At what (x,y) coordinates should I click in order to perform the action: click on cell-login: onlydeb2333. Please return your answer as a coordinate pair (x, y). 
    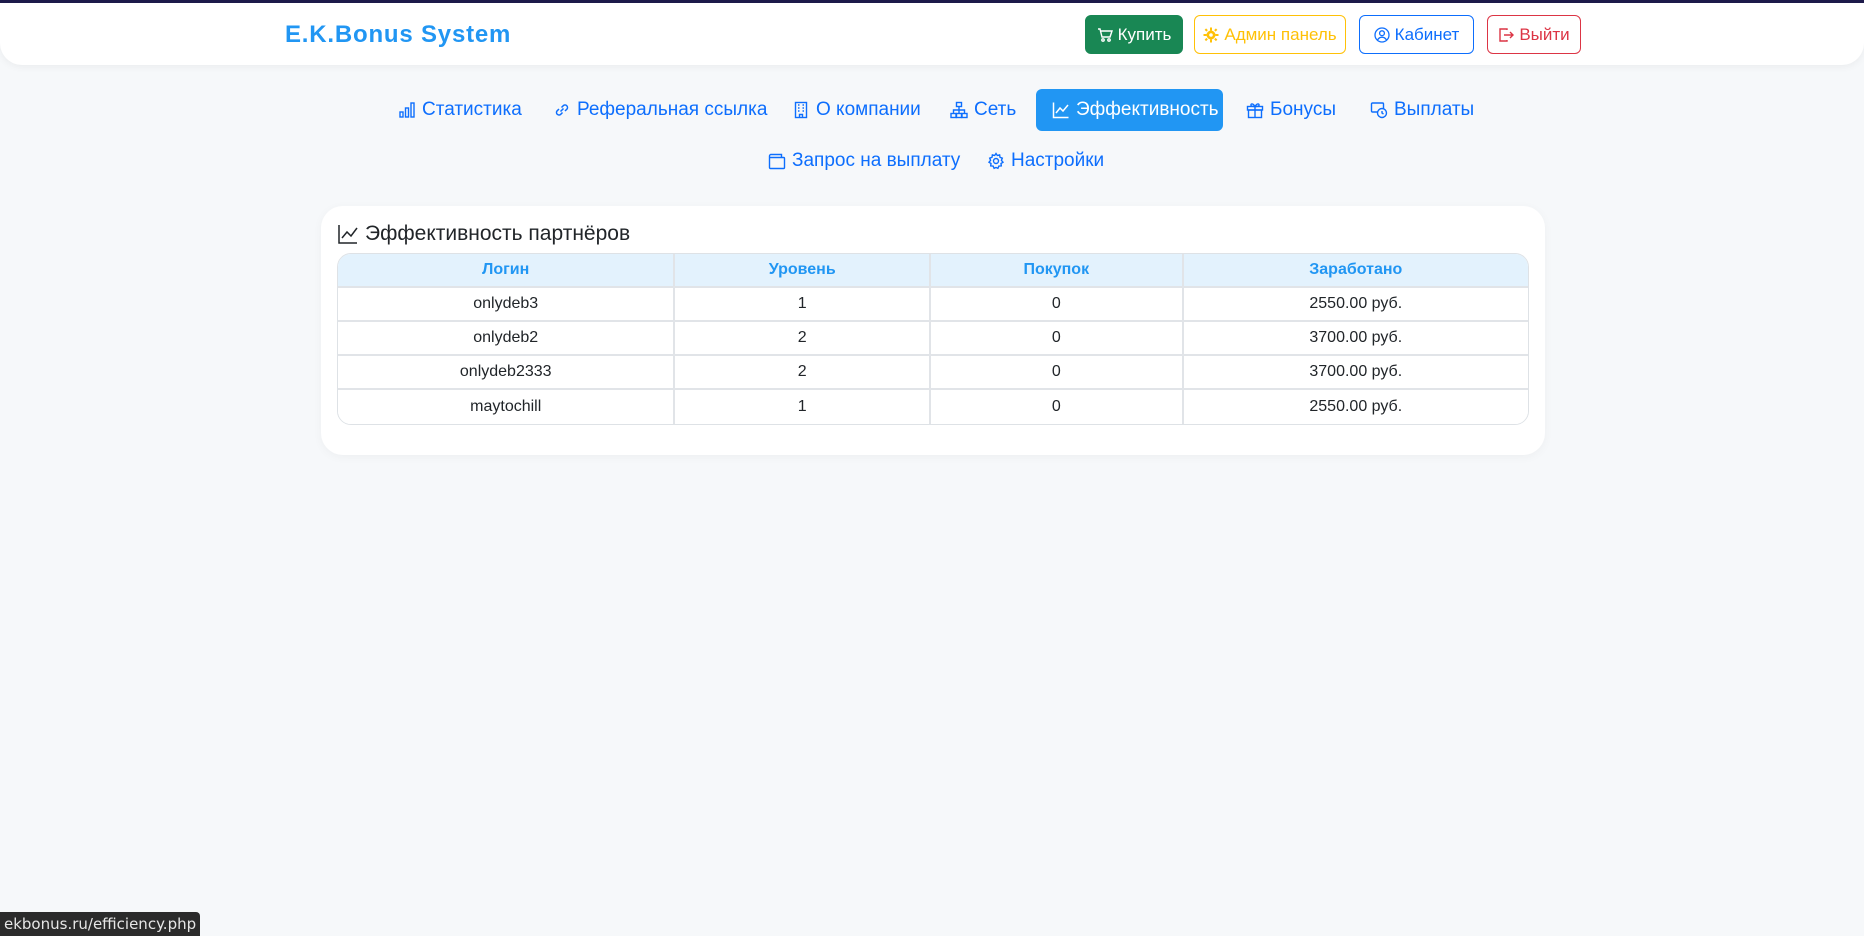
    Looking at the image, I should click on (507, 373).